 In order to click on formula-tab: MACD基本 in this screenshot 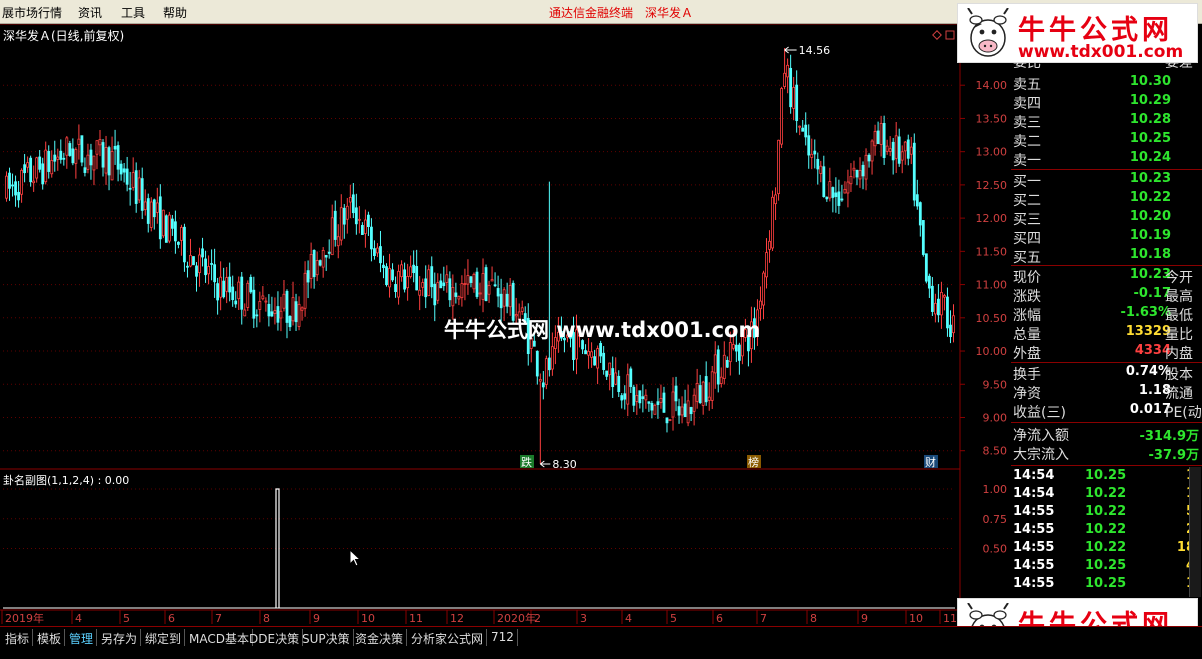, I will do `click(219, 637)`.